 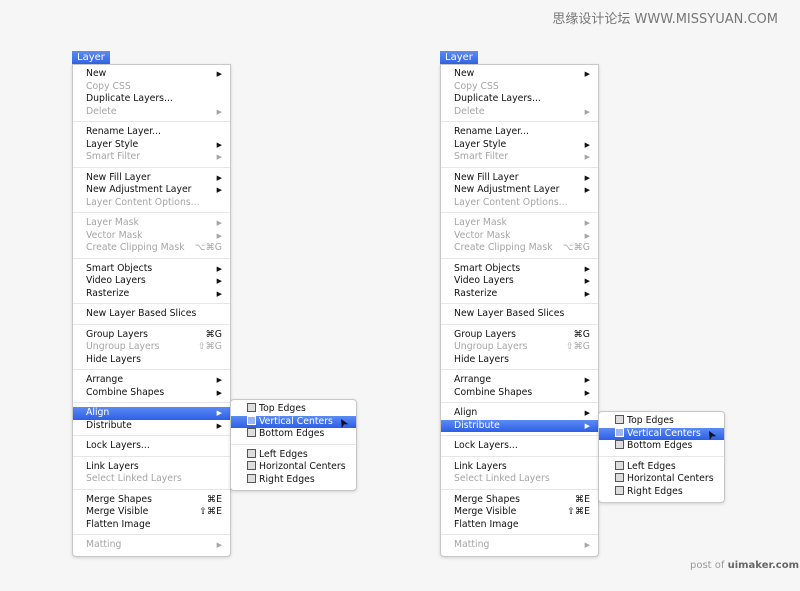 I want to click on submenu-item-label: Vertical Centers, so click(x=664, y=433).